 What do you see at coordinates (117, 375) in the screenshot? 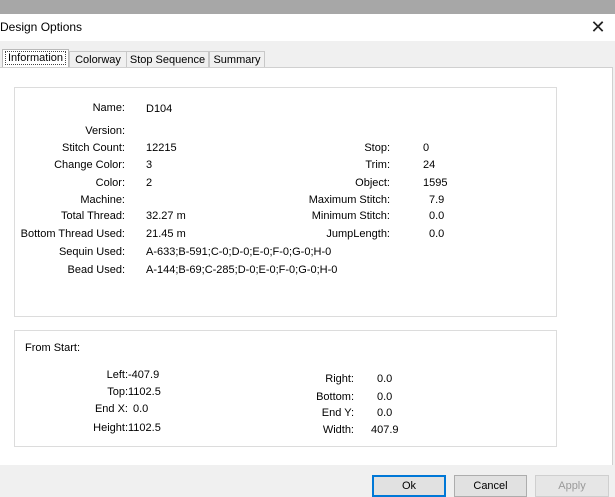
I see `left-label: Left:` at bounding box center [117, 375].